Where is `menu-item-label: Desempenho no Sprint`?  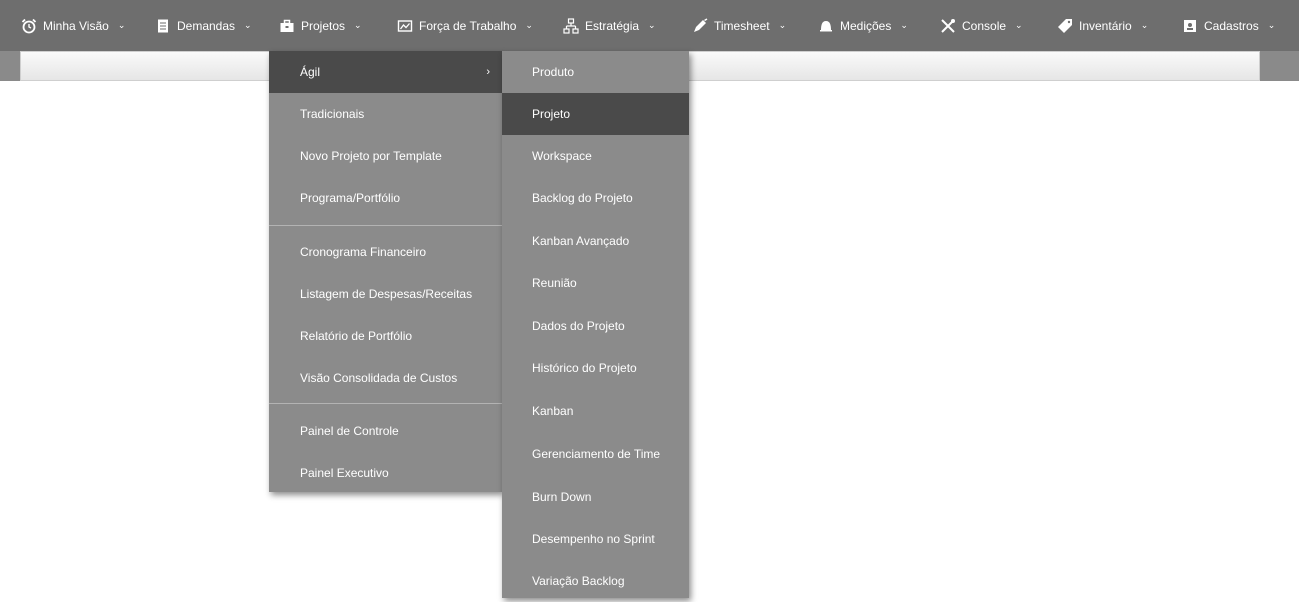
menu-item-label: Desempenho no Sprint is located at coordinates (593, 539).